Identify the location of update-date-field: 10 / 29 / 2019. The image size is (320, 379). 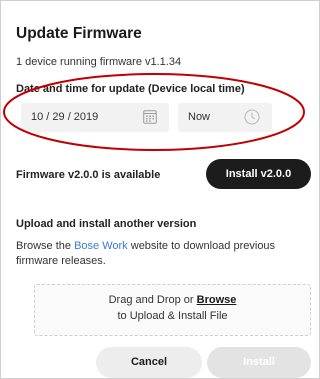
(95, 117).